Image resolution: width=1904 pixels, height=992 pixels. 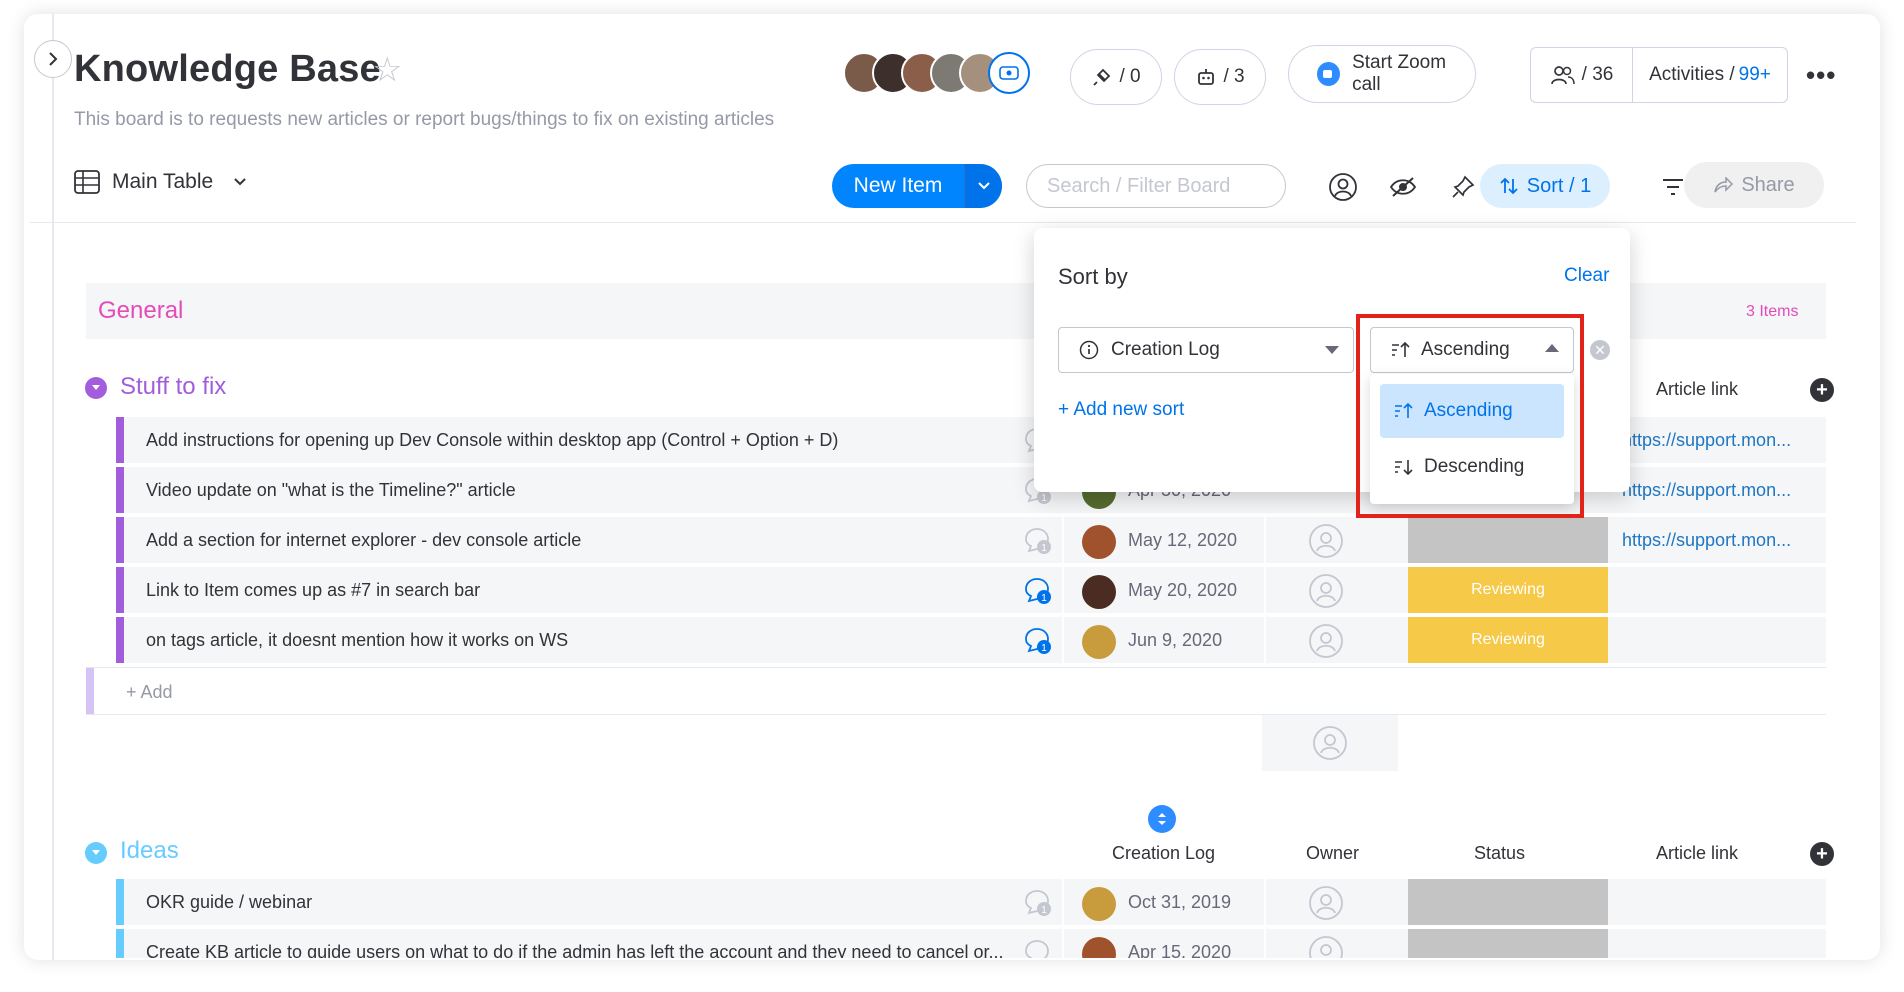 I want to click on sort-button: Sort / 1, so click(x=1545, y=186).